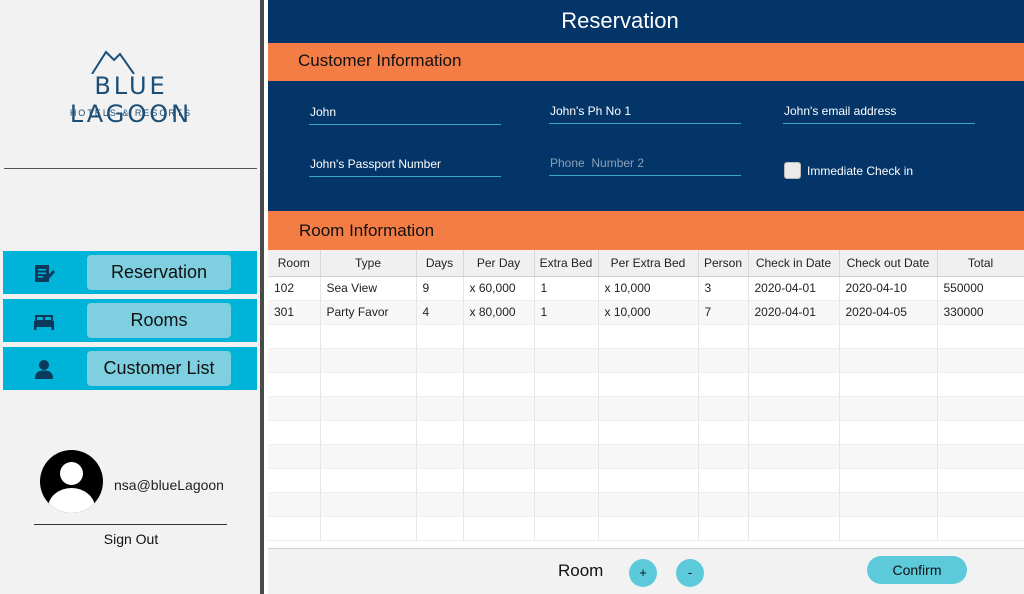 The image size is (1024, 594). I want to click on table-cell: x 80,000, so click(499, 312).